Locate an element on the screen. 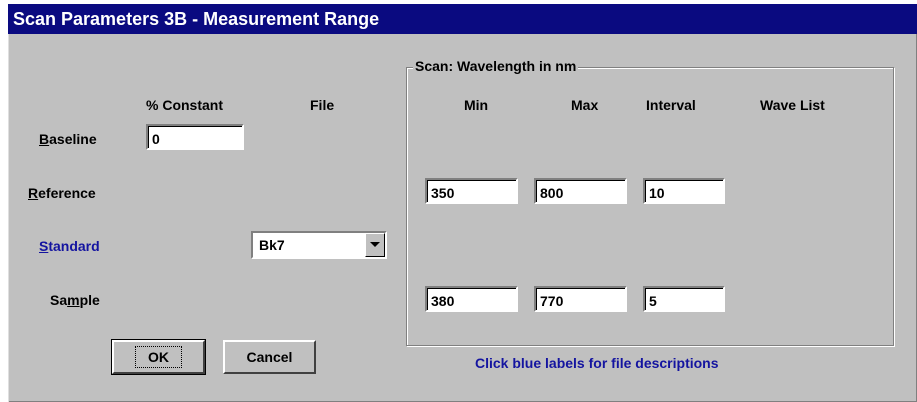 The width and height of the screenshot is (917, 402). wave-list-header: Wave List is located at coordinates (792, 105).